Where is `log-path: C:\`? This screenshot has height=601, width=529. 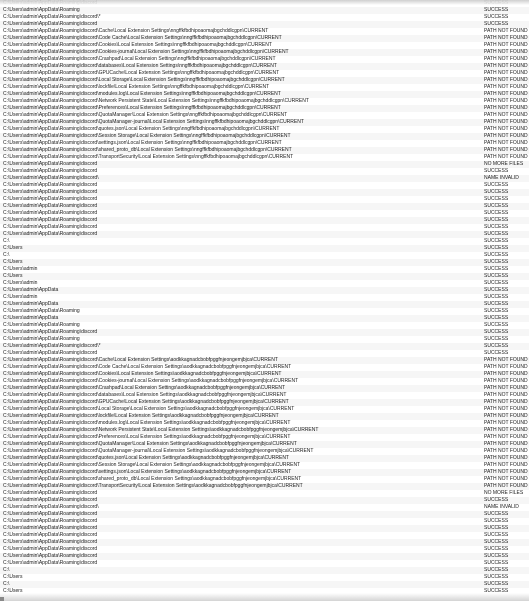 log-path: C:\ is located at coordinates (6, 255).